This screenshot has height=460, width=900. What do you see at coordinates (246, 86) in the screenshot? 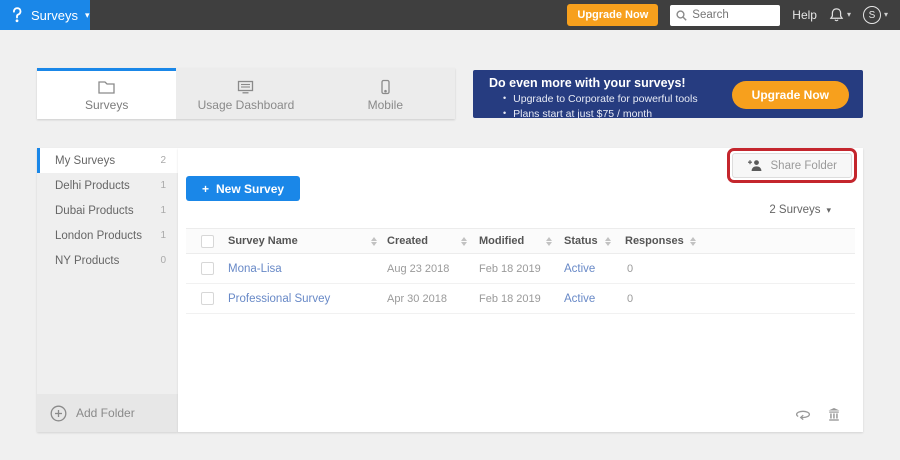
I see `dashboard-icon` at bounding box center [246, 86].